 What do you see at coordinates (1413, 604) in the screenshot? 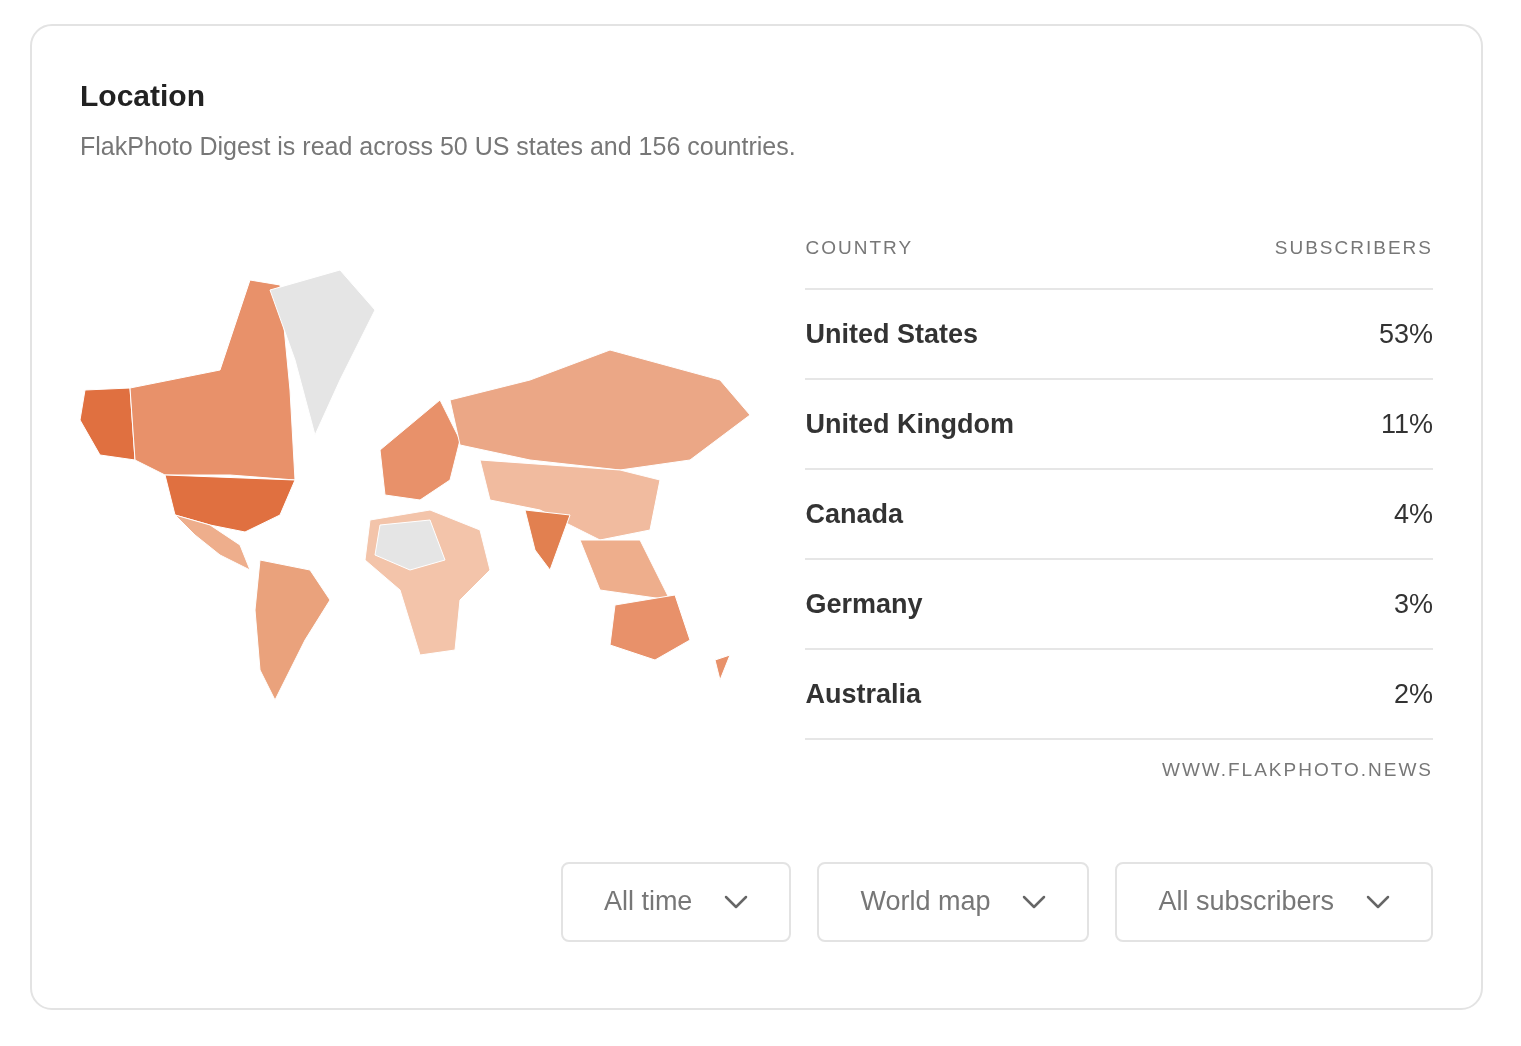
I see `subscriber-share: 3%` at bounding box center [1413, 604].